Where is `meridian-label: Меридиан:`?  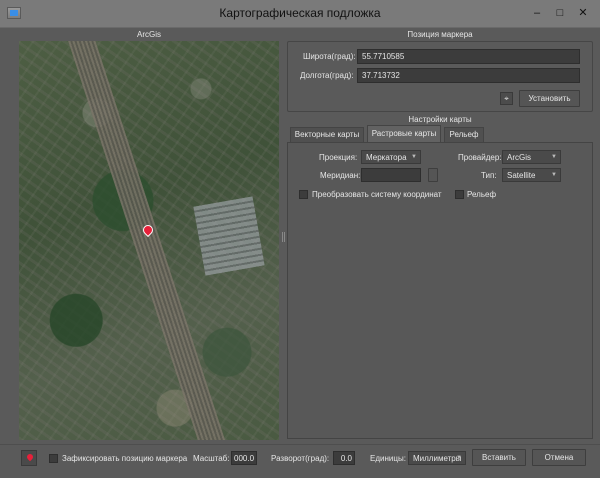 meridian-label: Меридиан: is located at coordinates (340, 175).